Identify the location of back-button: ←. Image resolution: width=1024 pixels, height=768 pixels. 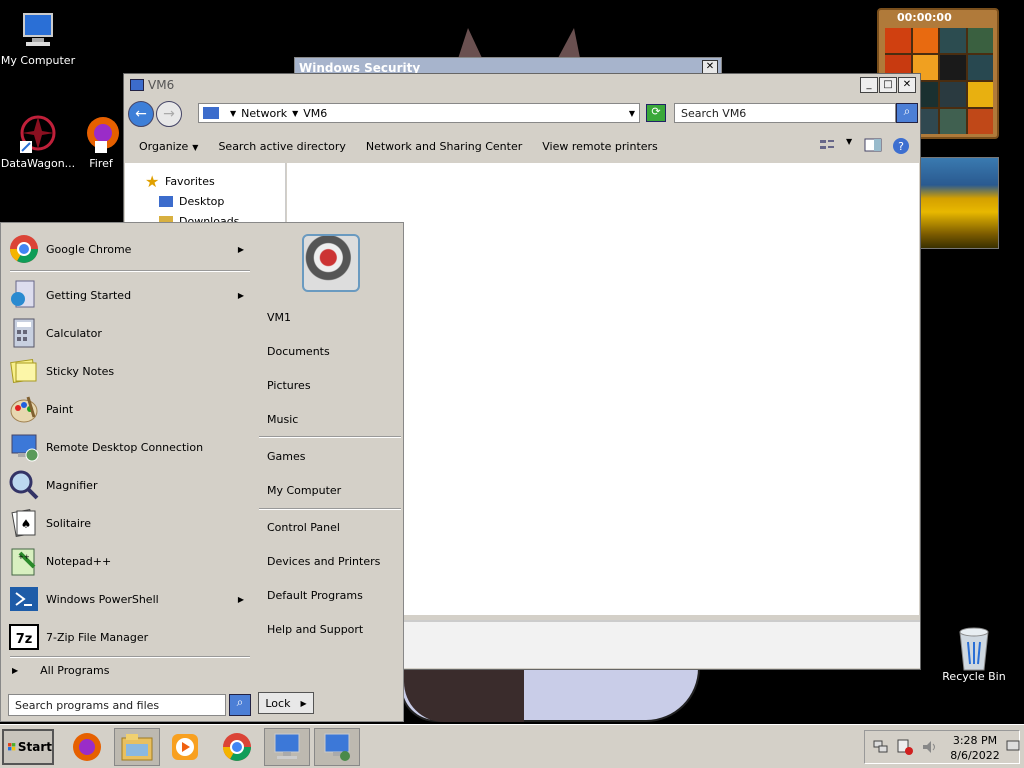
(141, 114).